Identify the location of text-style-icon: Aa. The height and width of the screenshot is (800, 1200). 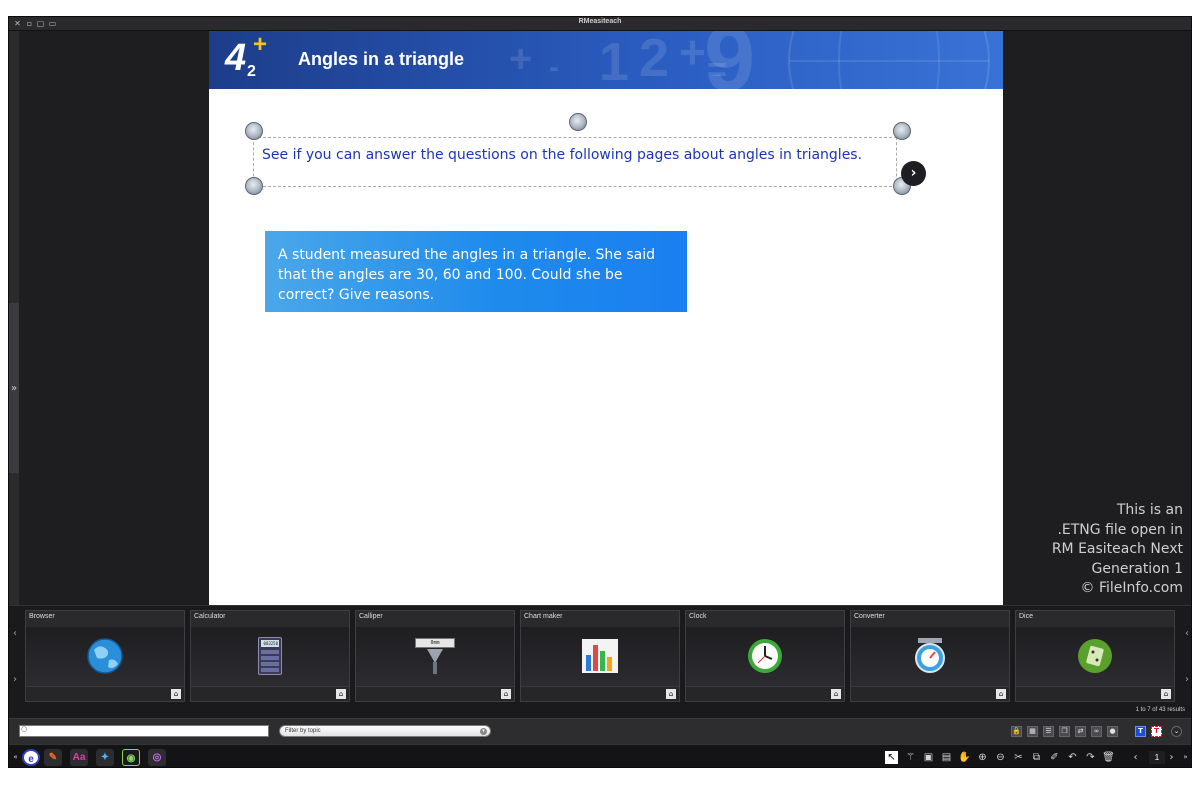
(79, 757).